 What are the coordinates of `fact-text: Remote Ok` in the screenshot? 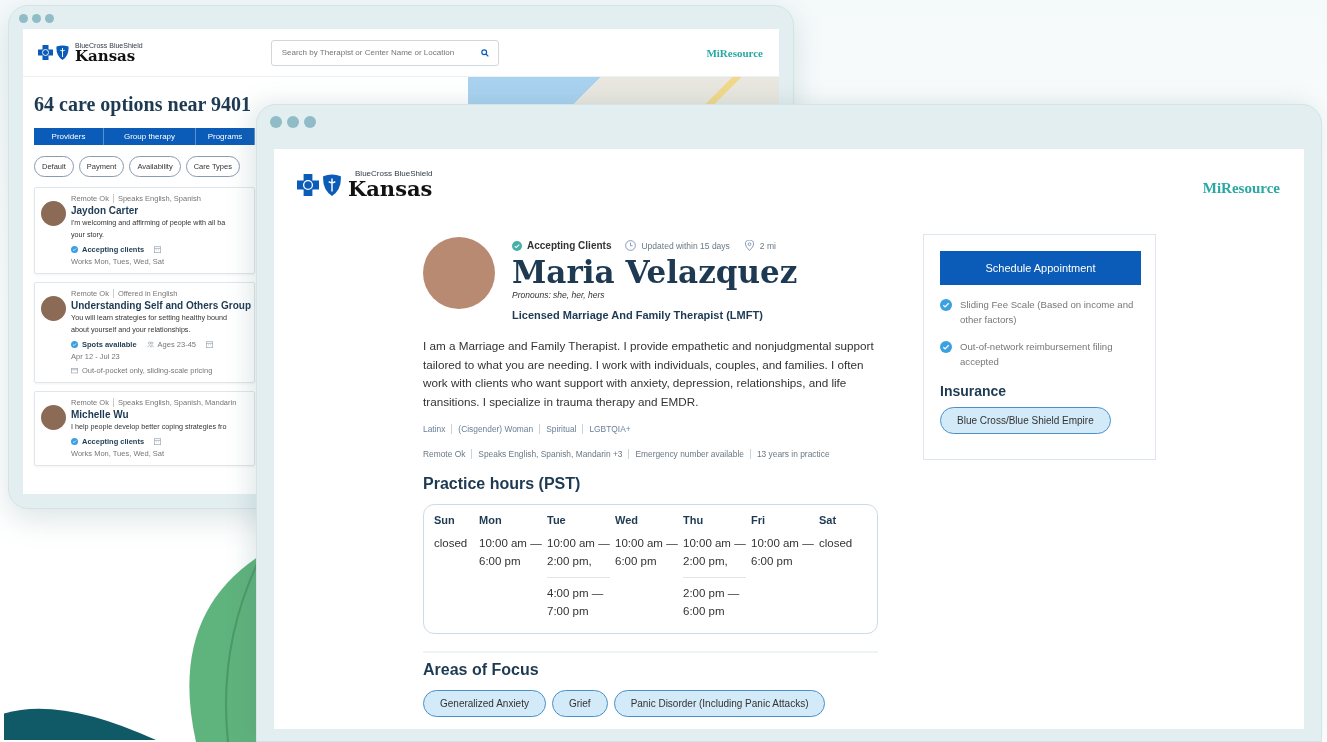 It's located at (444, 453).